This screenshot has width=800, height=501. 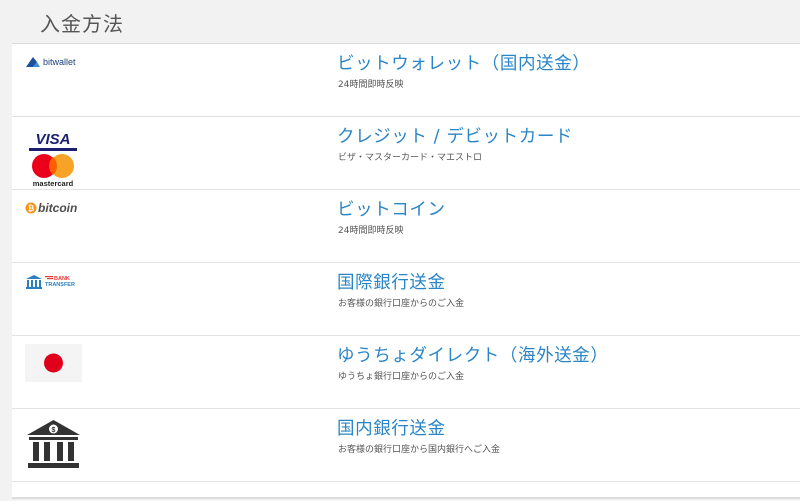 What do you see at coordinates (464, 64) in the screenshot?
I see `method-title: ビットウォレット（国内送金）` at bounding box center [464, 64].